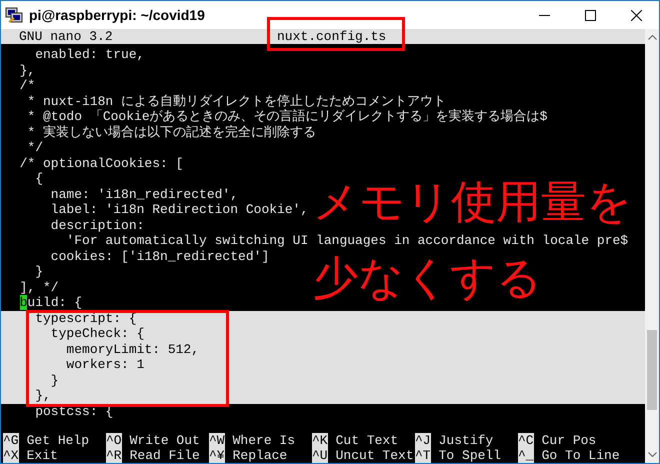 The height and width of the screenshot is (464, 660). What do you see at coordinates (526, 455) in the screenshot?
I see `shortcut-key: ^_` at bounding box center [526, 455].